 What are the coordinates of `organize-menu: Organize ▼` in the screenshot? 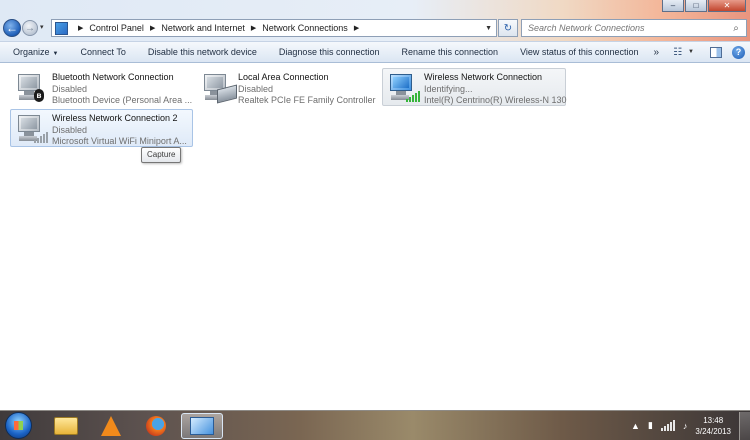 It's located at (35, 52).